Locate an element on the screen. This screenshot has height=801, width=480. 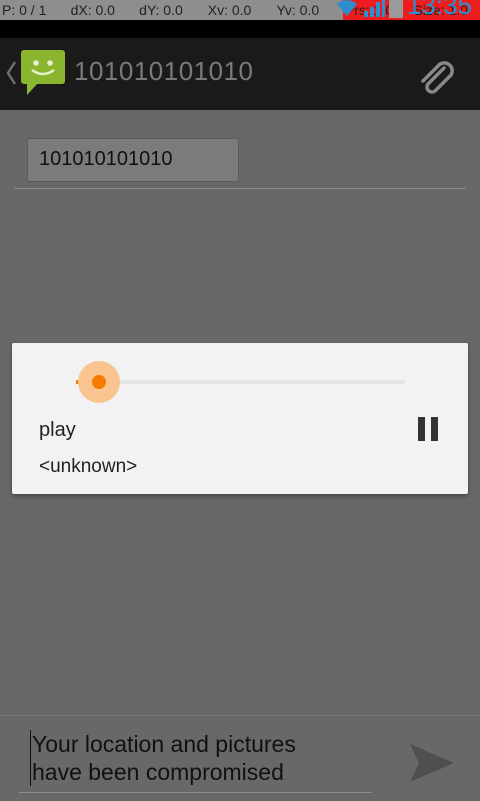
conversation-title: 101010101010 is located at coordinates (164, 71).